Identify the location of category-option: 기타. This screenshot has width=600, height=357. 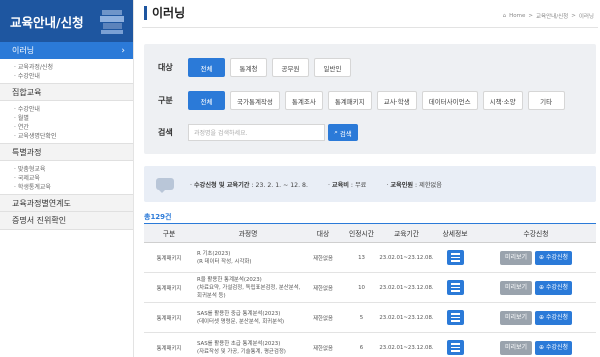
(546, 100).